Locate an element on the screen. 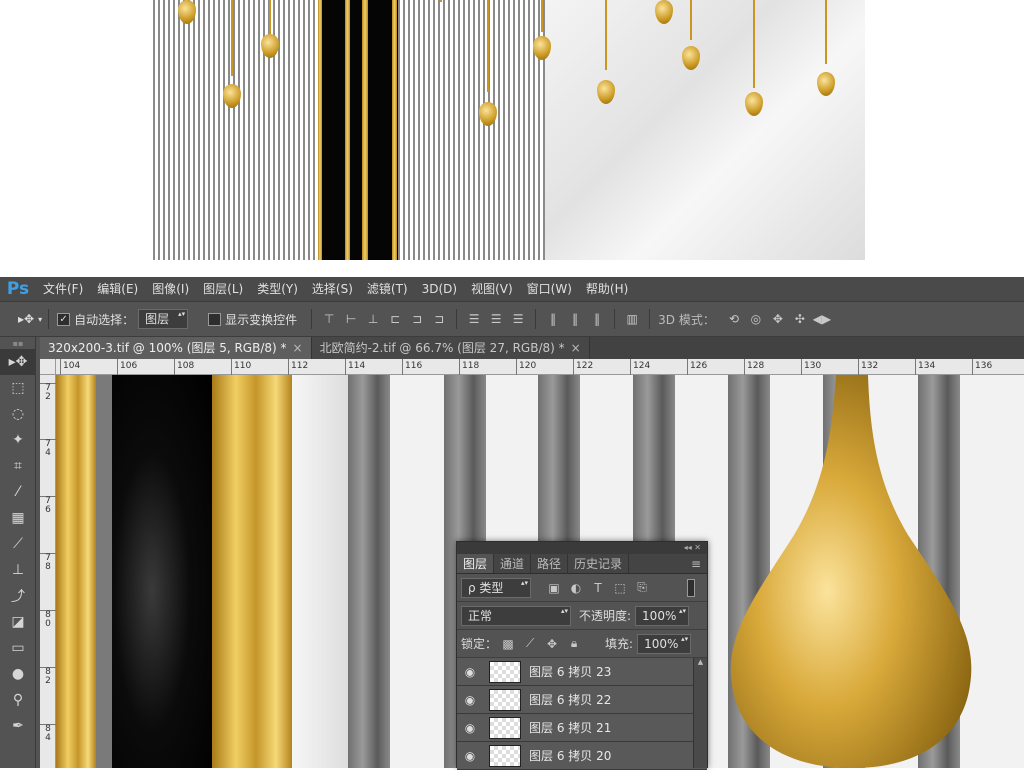  tab-document-1: 320x200-3.tif @ 100% (图层 5, RGB/8) * × is located at coordinates (176, 348).